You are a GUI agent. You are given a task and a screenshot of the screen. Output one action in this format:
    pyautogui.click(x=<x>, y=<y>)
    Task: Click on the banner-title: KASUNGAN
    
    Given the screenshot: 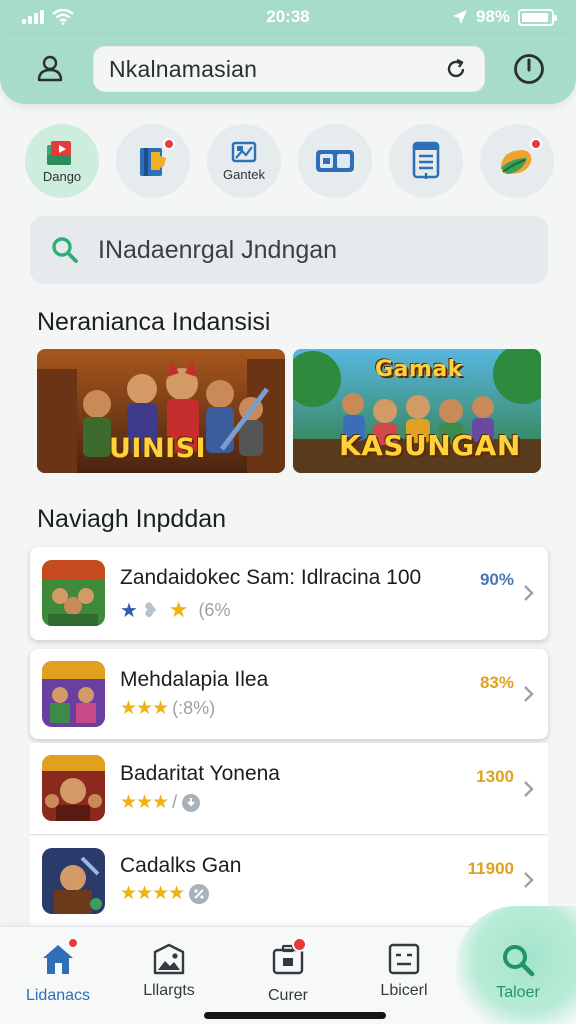 What is the action you would take?
    pyautogui.click(x=430, y=445)
    